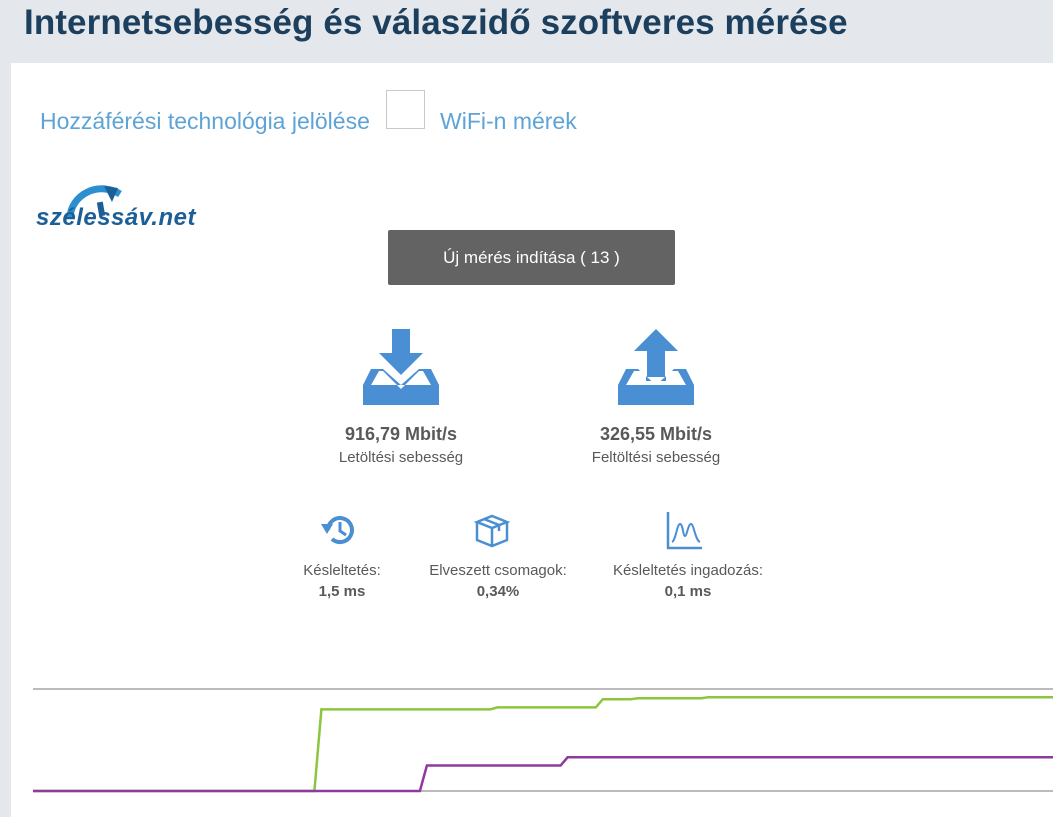 Image resolution: width=1053 pixels, height=817 pixels. Describe the element at coordinates (656, 457) in the screenshot. I see `upload-speed-label: Feltöltési sebesség` at that location.